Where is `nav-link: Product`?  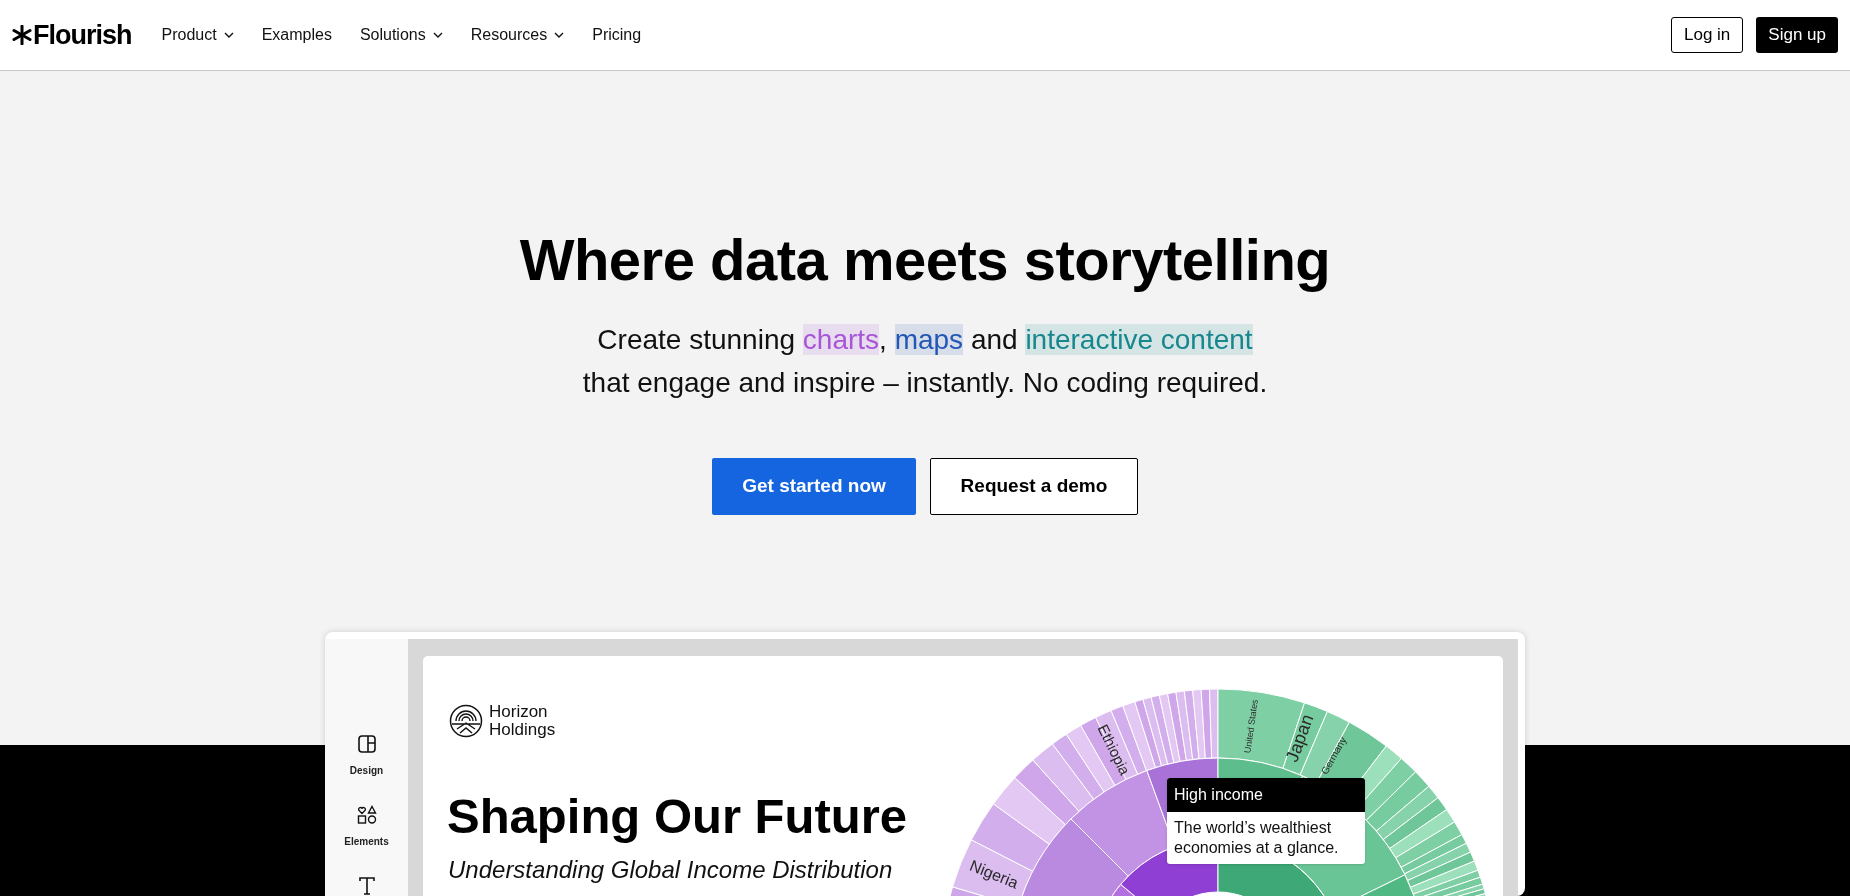
nav-link: Product is located at coordinates (197, 35).